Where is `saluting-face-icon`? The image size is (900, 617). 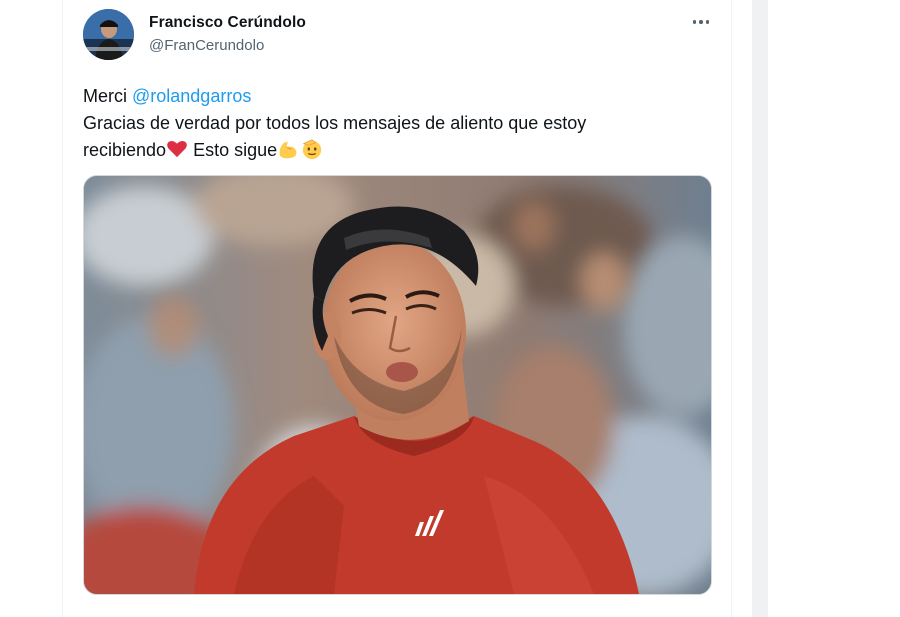
saluting-face-icon is located at coordinates (312, 149).